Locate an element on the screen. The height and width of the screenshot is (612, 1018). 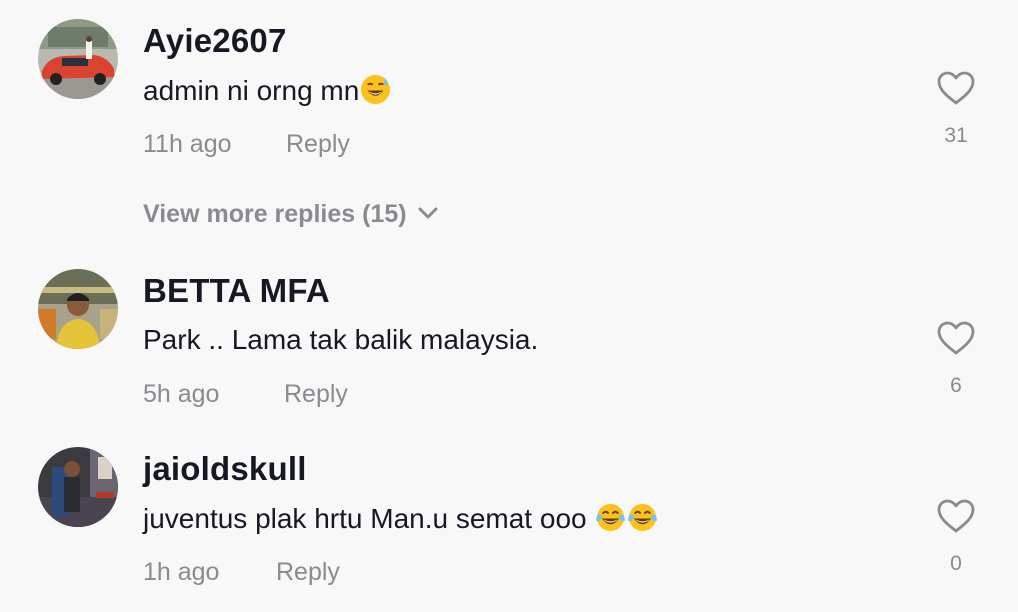
comment-text: Park .. Lama tak balik malaysia. is located at coordinates (340, 340).